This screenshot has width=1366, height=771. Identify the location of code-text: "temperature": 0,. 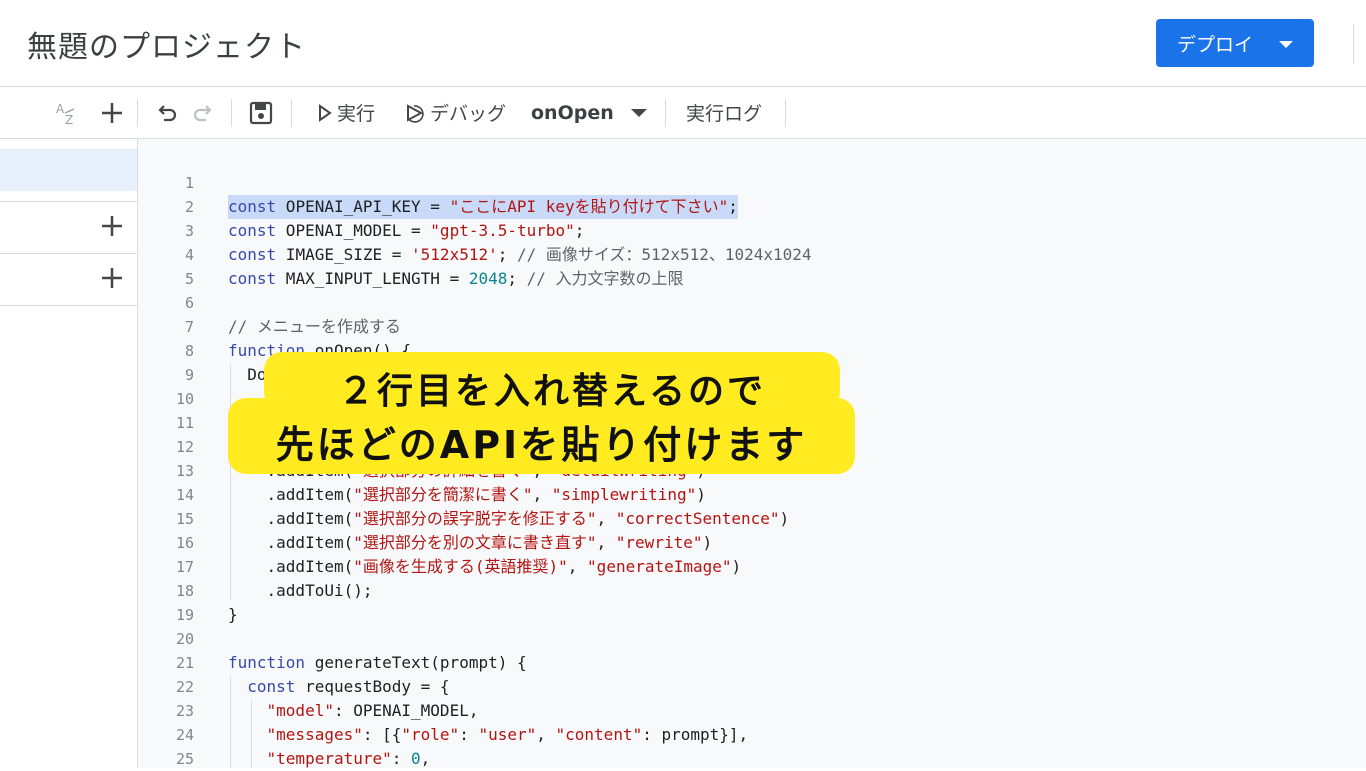
(348, 758).